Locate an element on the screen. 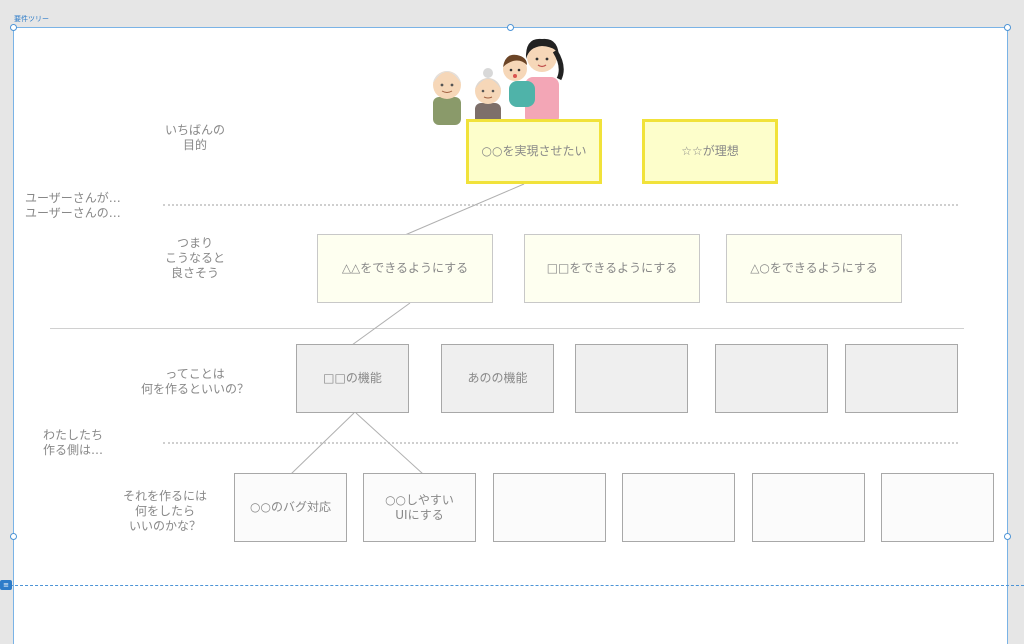  goal-box-1: ○○を実現させたい is located at coordinates (534, 151).